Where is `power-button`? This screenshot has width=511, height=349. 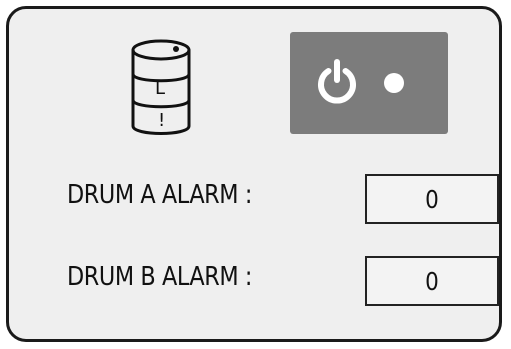 power-button is located at coordinates (369, 83).